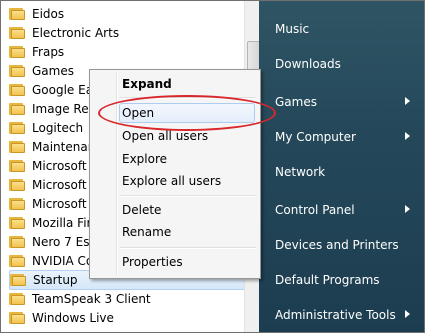 The image size is (425, 333). I want to click on menu-item-default-programs: Default Programs, so click(327, 280).